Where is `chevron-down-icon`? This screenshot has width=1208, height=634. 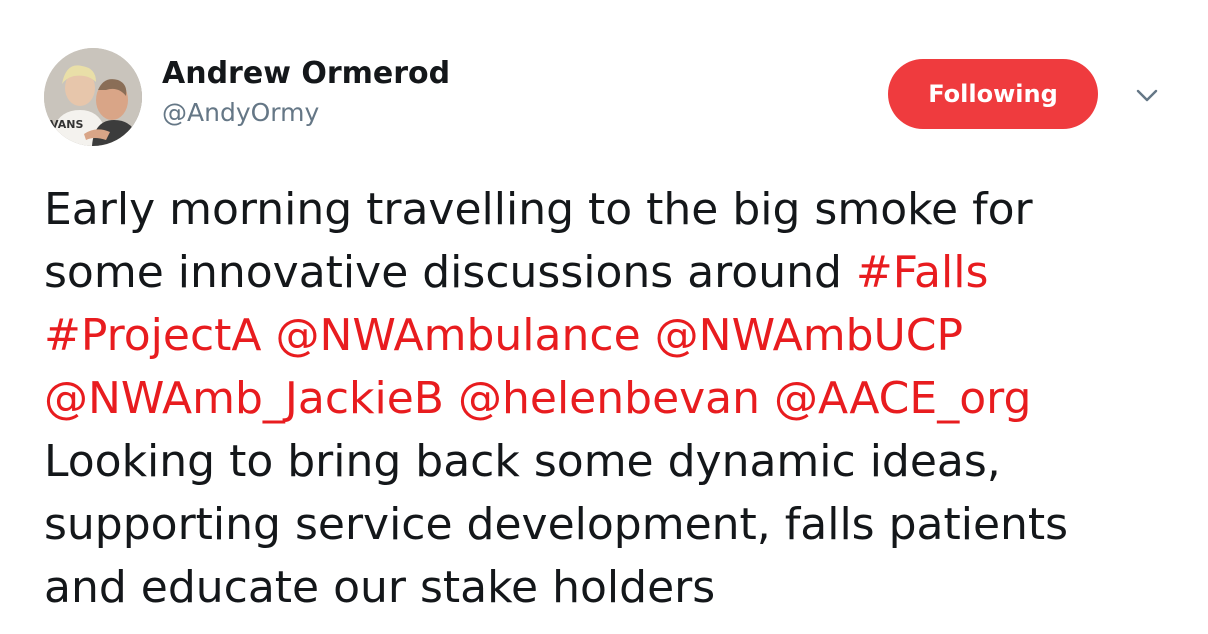 chevron-down-icon is located at coordinates (1147, 95).